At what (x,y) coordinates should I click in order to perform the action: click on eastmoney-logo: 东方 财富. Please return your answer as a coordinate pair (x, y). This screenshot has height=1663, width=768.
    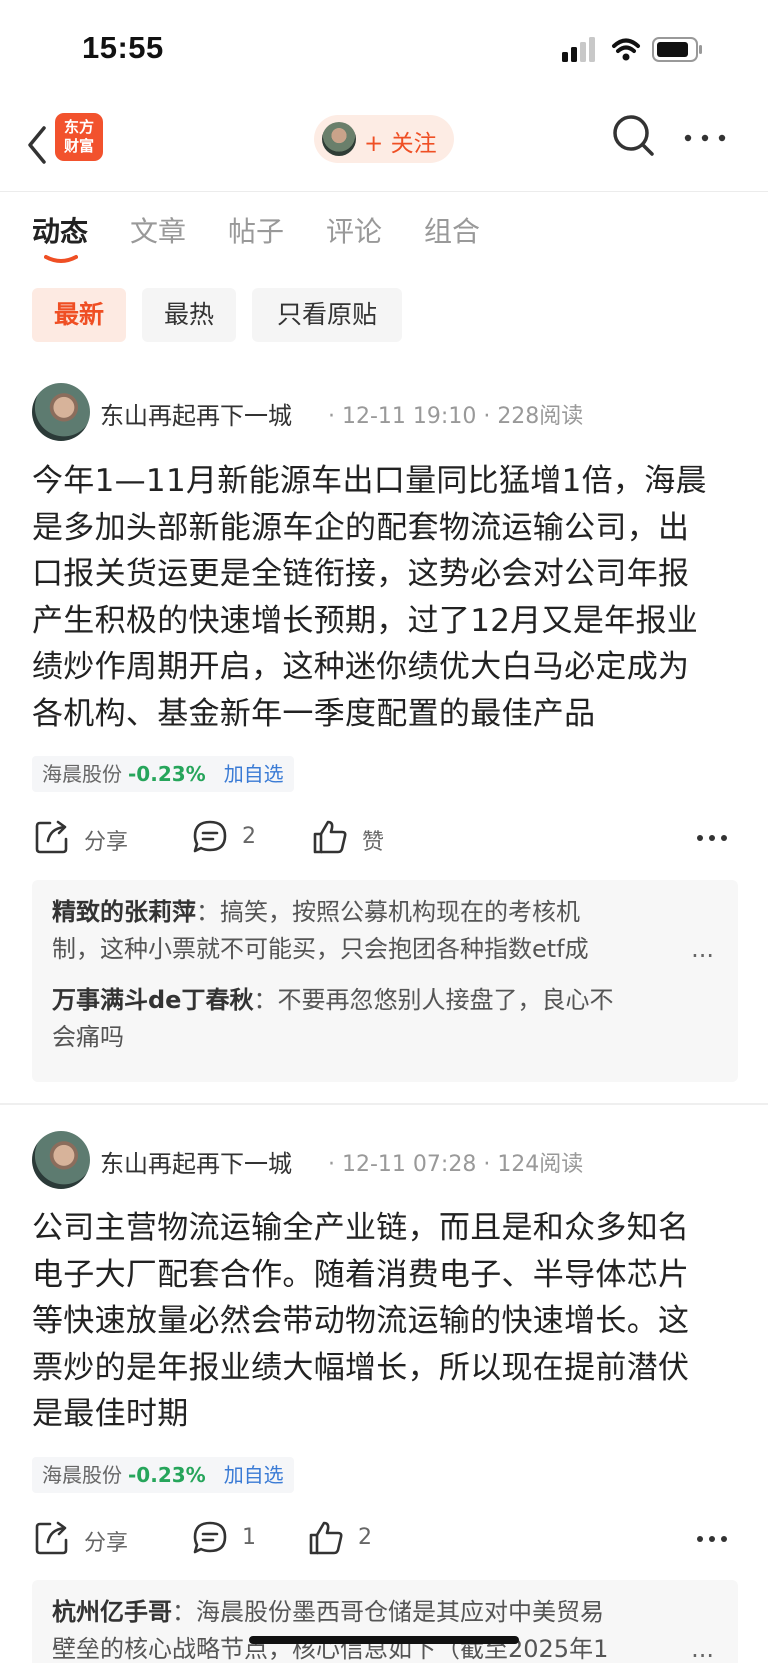
    Looking at the image, I should click on (79, 137).